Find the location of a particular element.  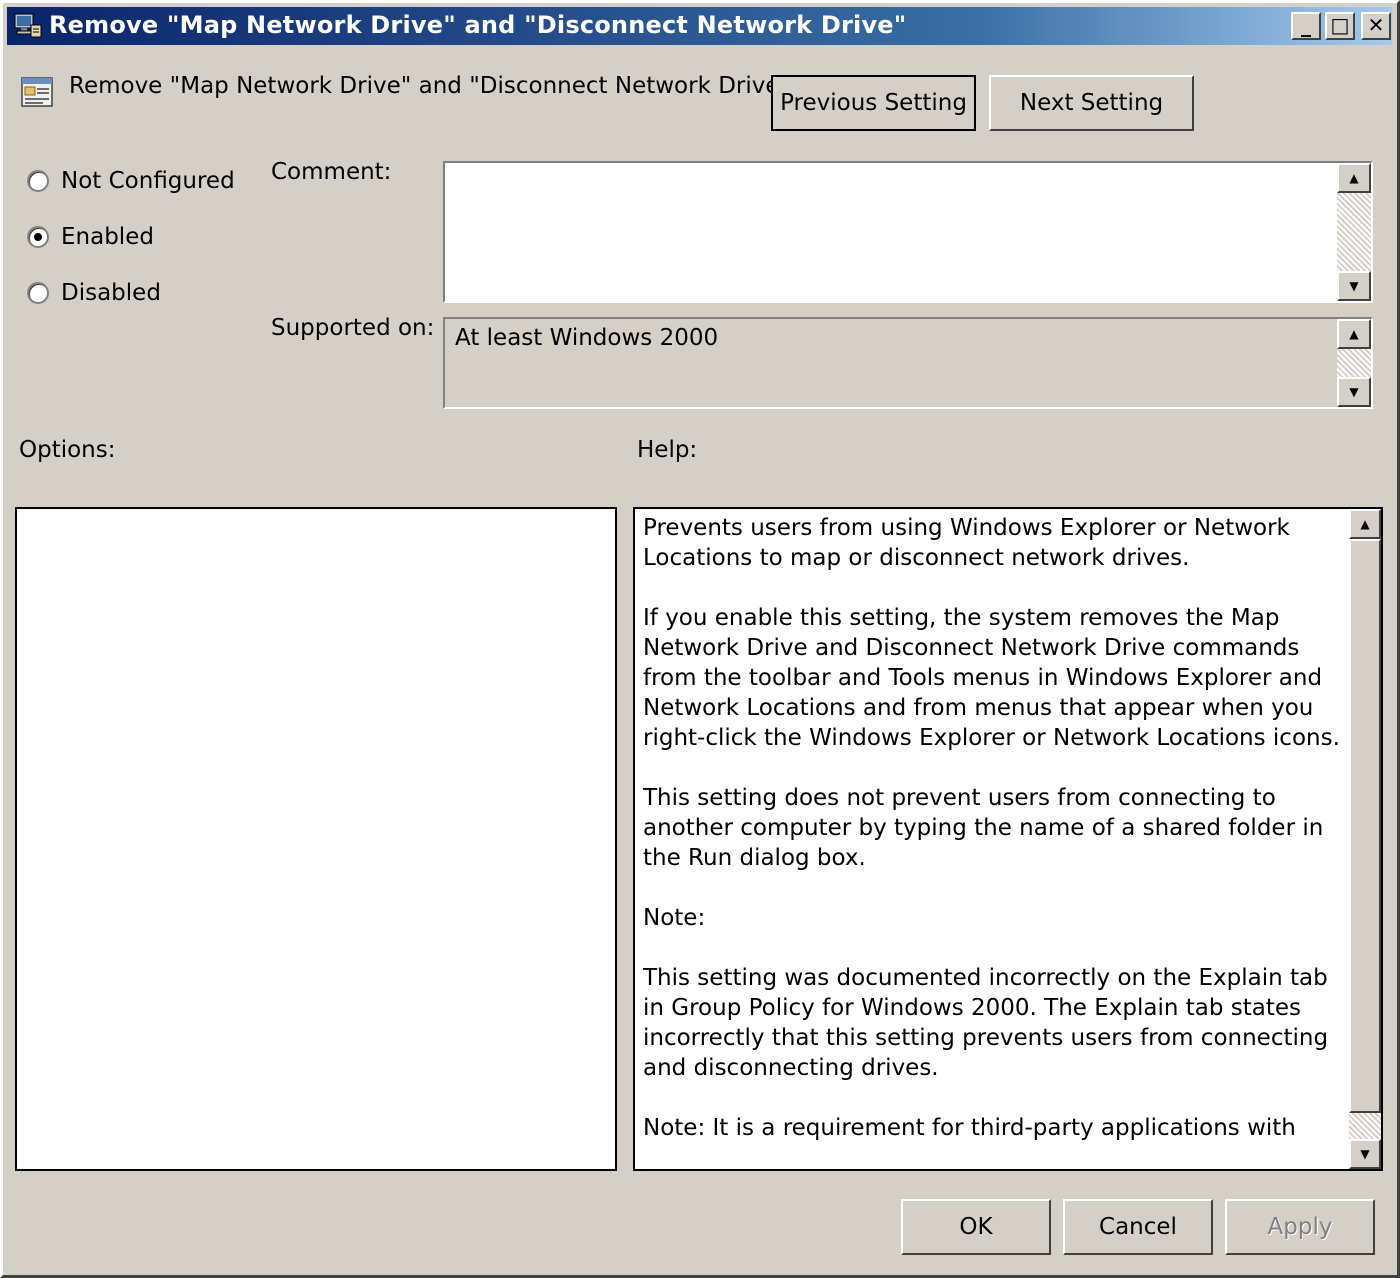

minimize-icon: _ is located at coordinates (1306, 25).